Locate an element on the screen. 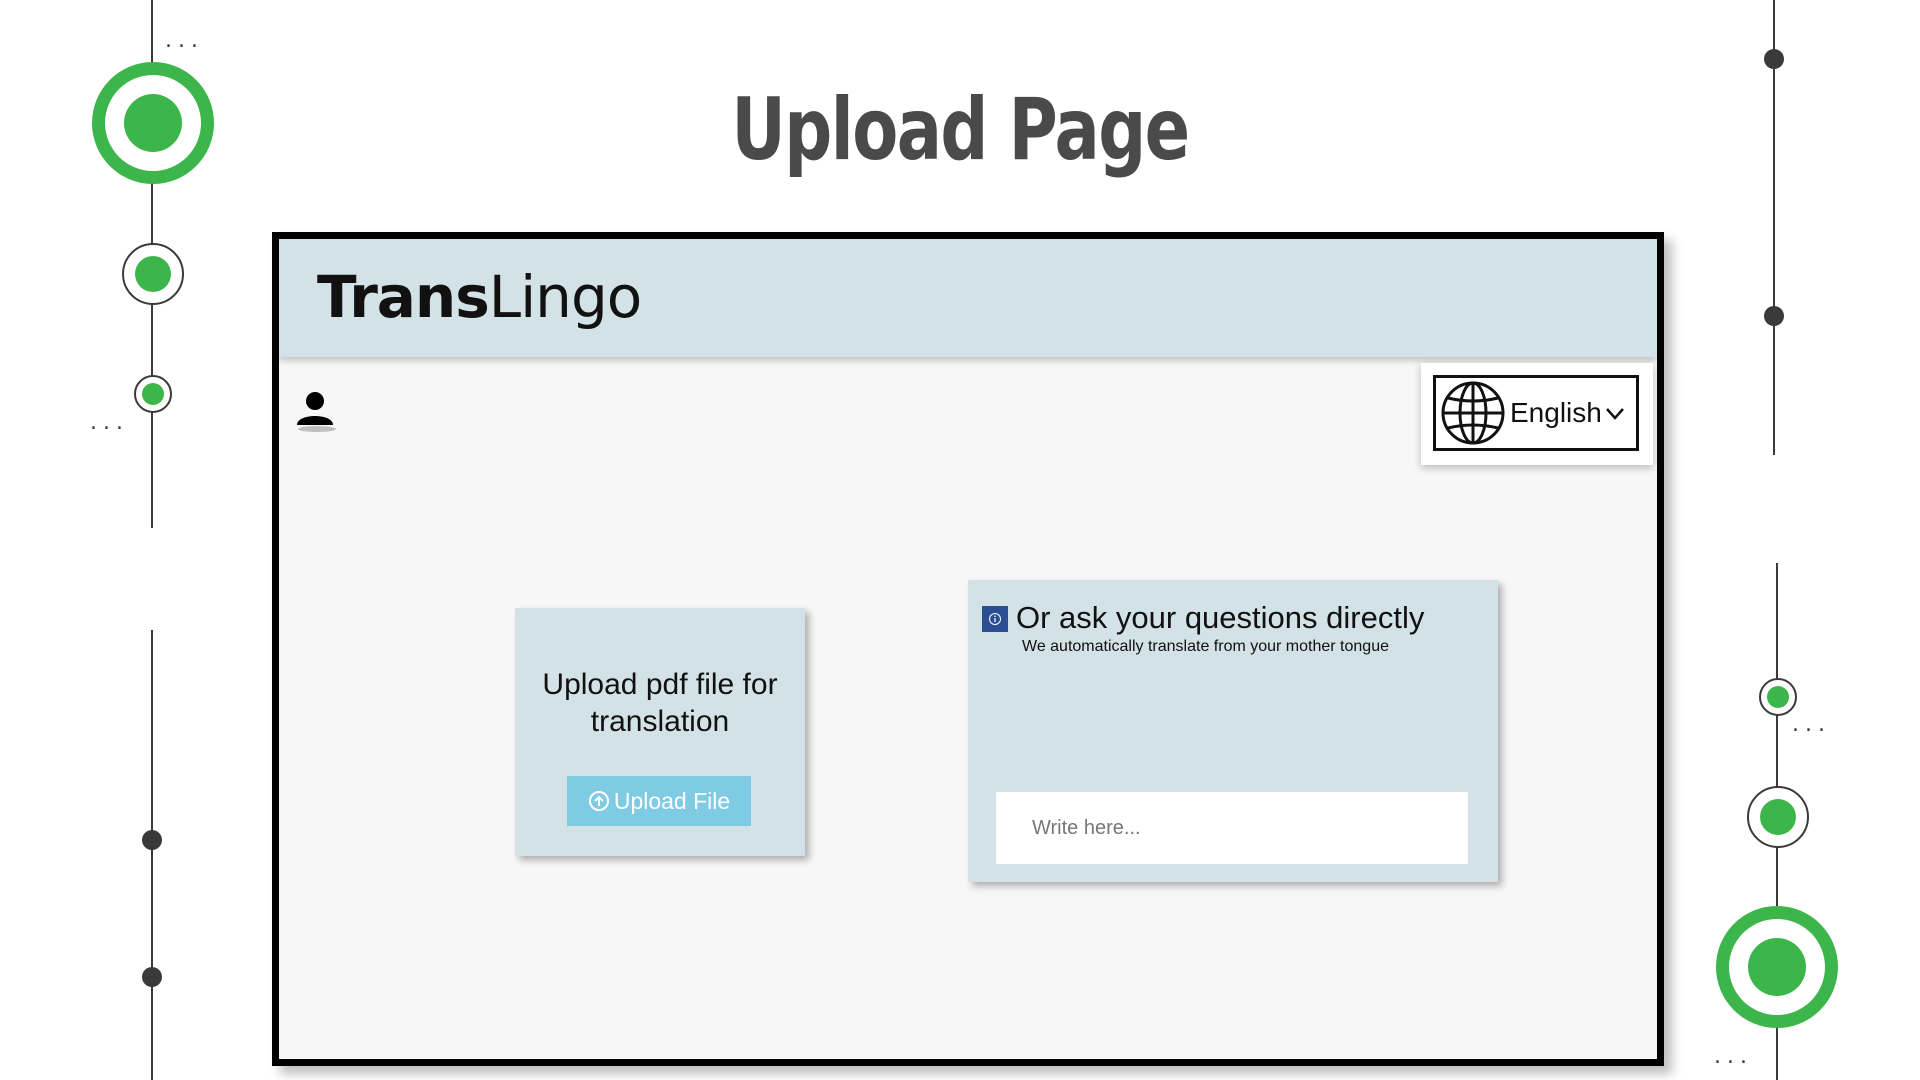 The width and height of the screenshot is (1920, 1080). question-input is located at coordinates (1232, 828).